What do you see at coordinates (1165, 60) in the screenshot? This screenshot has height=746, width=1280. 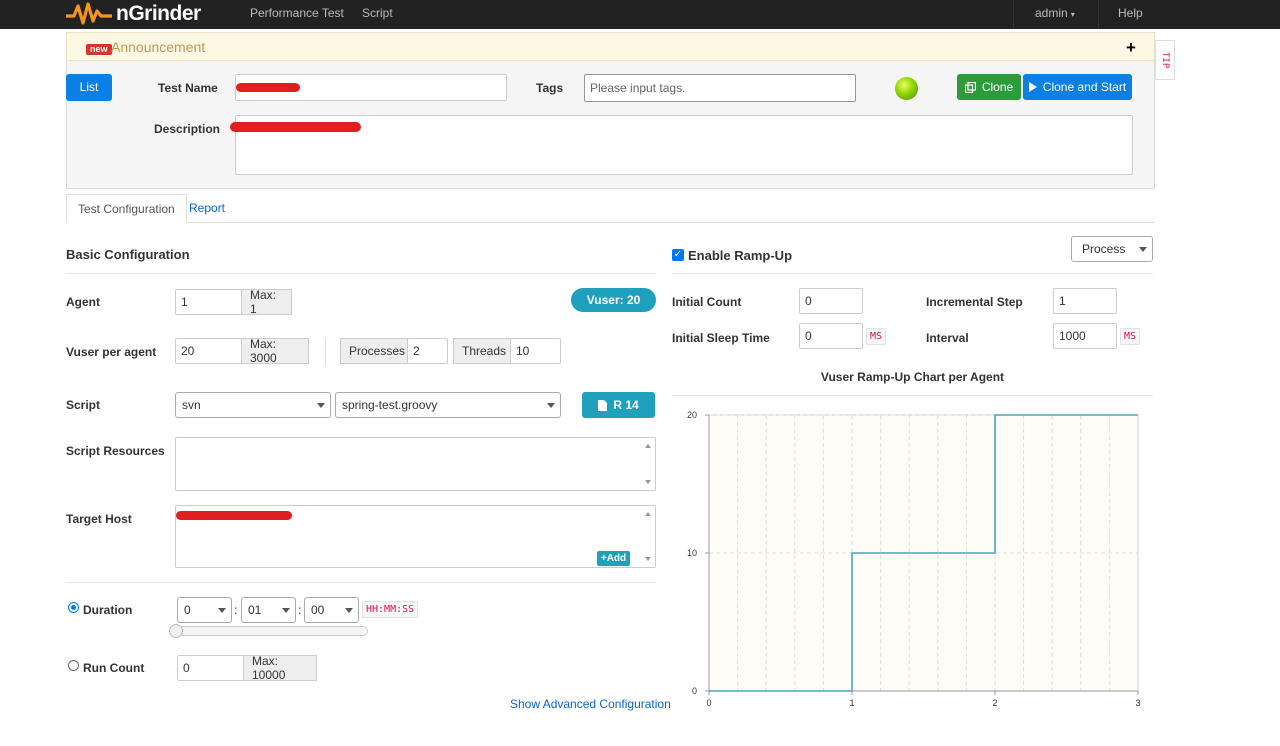 I see `tip-tab: TIP` at bounding box center [1165, 60].